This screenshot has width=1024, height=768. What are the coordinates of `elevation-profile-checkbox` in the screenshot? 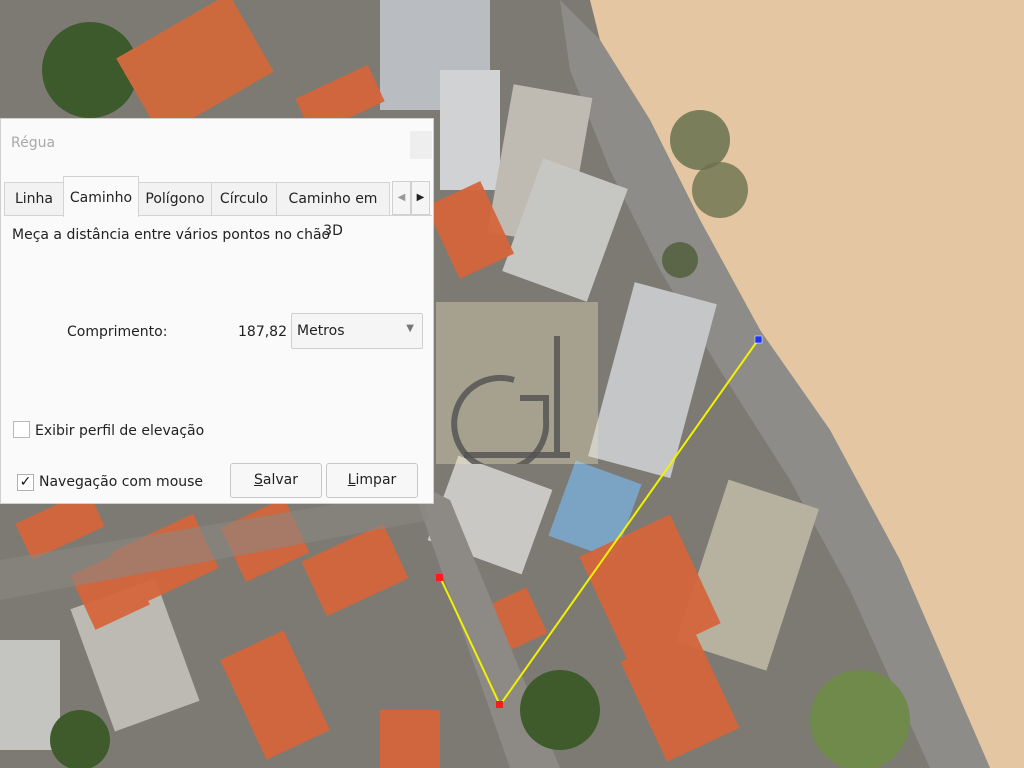 It's located at (21, 429).